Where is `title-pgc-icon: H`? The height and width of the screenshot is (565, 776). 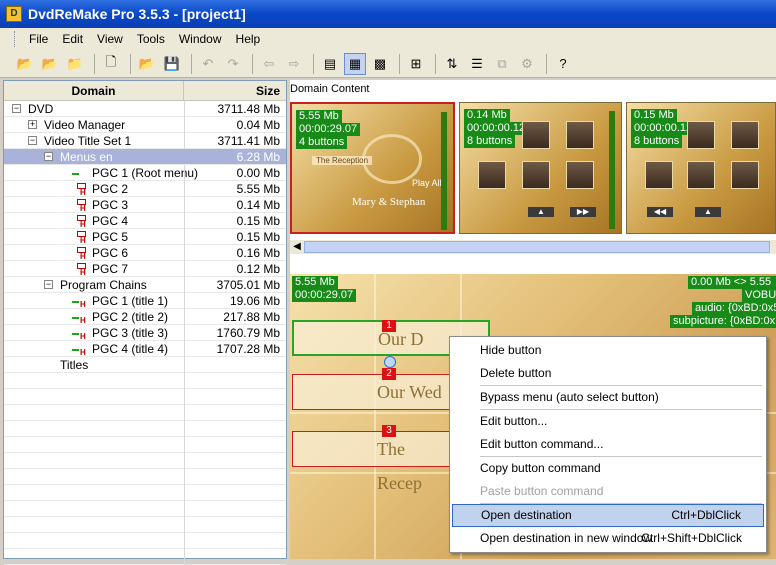
title-pgc-icon: H is located at coordinates (79, 302).